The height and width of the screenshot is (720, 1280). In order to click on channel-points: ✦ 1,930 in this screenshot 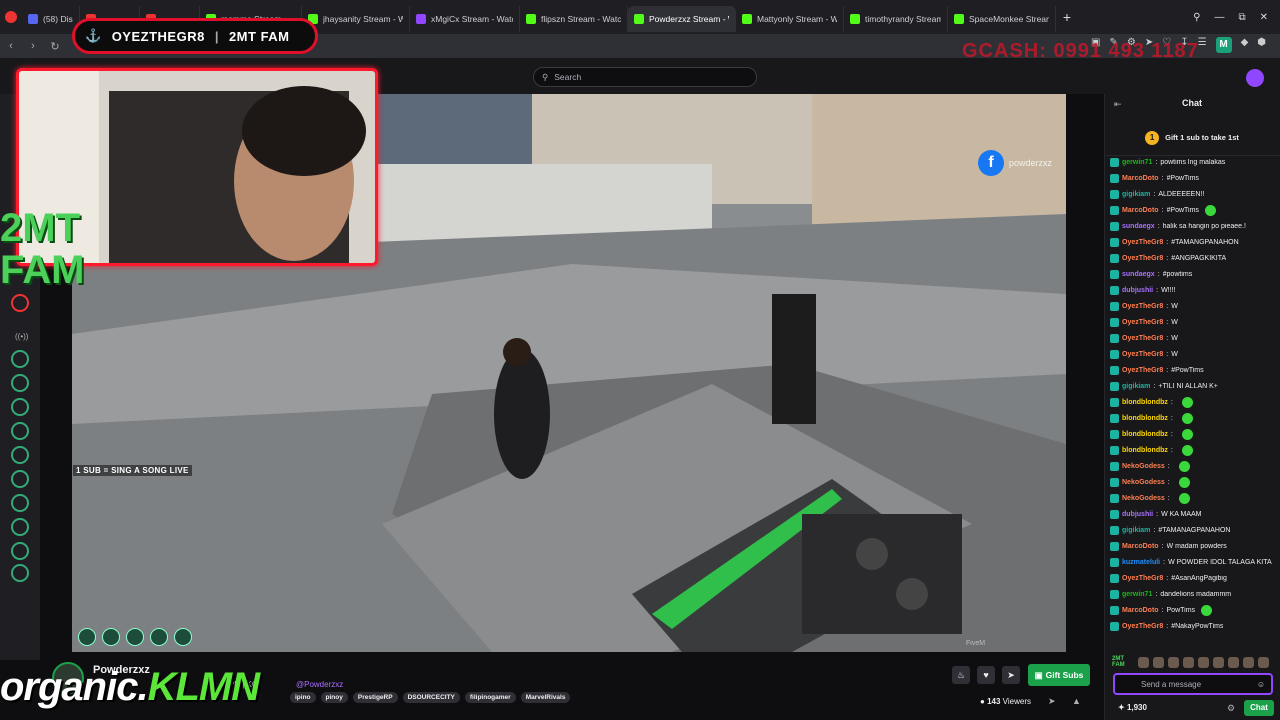, I will do `click(1132, 707)`.